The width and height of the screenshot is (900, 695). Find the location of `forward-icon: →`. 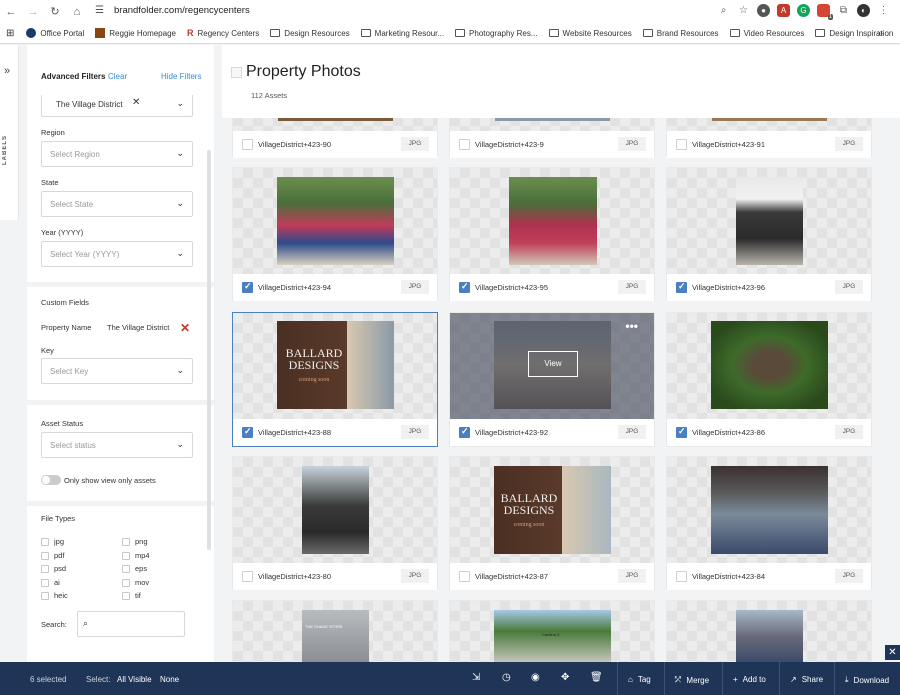

forward-icon: → is located at coordinates (33, 11).